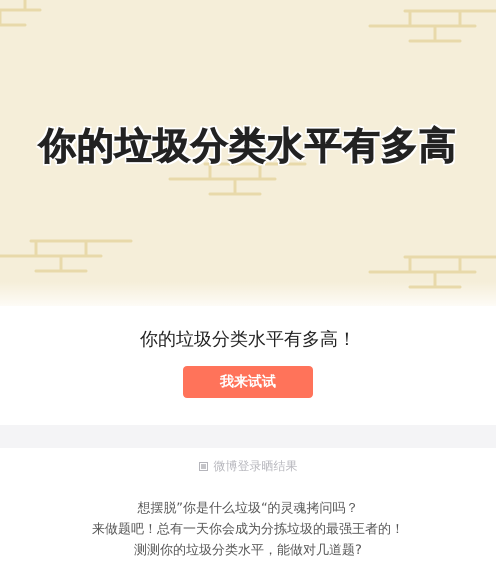 The width and height of the screenshot is (496, 582). What do you see at coordinates (248, 382) in the screenshot?
I see `start-button: 我来试试` at bounding box center [248, 382].